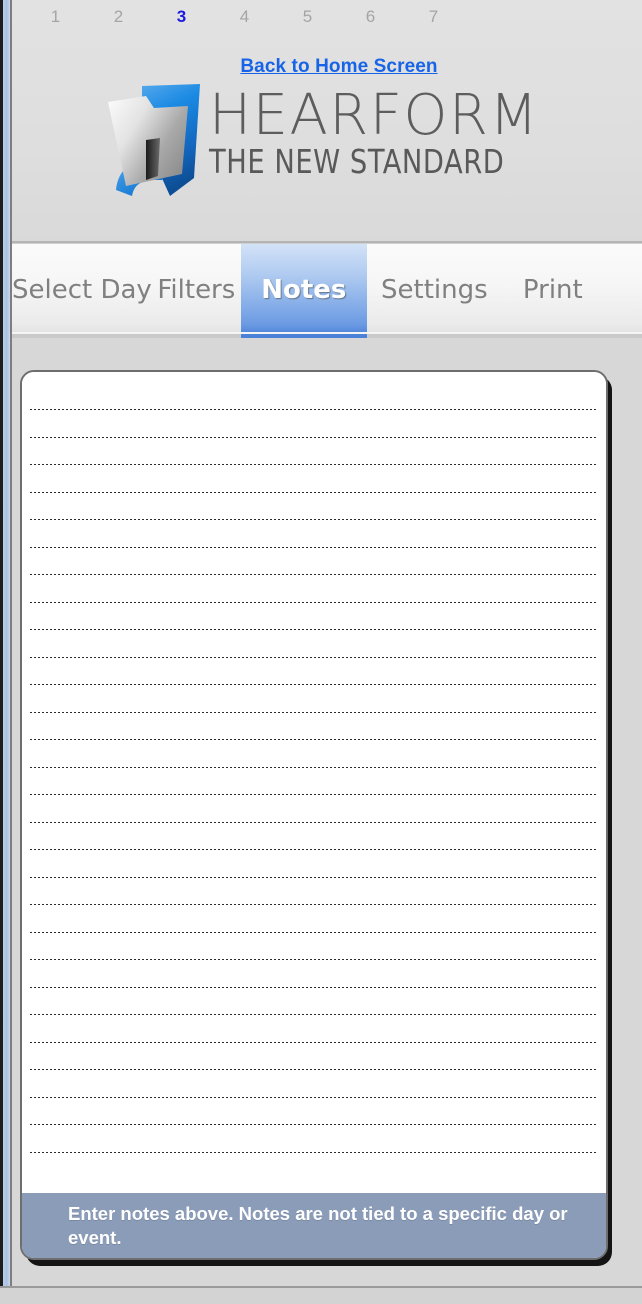 The width and height of the screenshot is (642, 1304). I want to click on logo-row: HEARFORM THE NEW STANDARD, so click(333, 144).